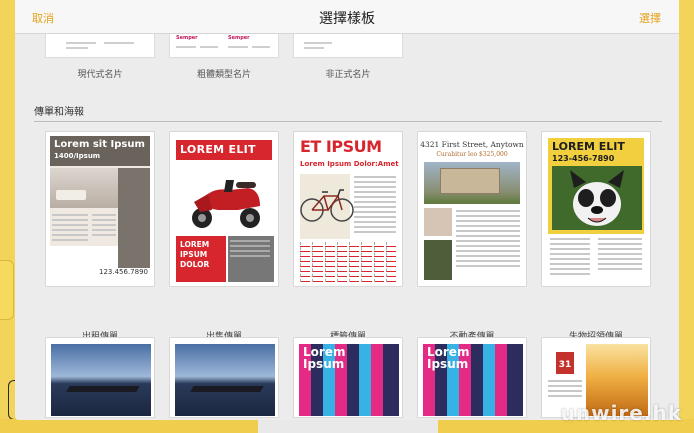 The image size is (694, 433). Describe the element at coordinates (348, 377) in the screenshot. I see `template-thumbnail-stripe-poster: Lorem Ipsum` at that location.